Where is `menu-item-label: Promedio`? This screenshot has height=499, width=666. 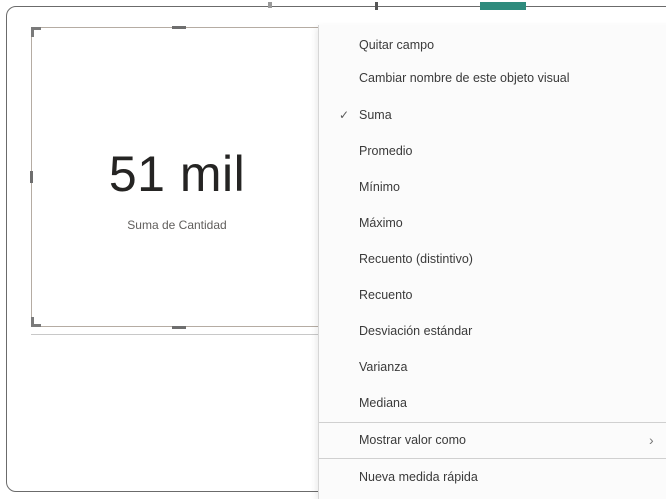
menu-item-label: Promedio is located at coordinates (386, 151).